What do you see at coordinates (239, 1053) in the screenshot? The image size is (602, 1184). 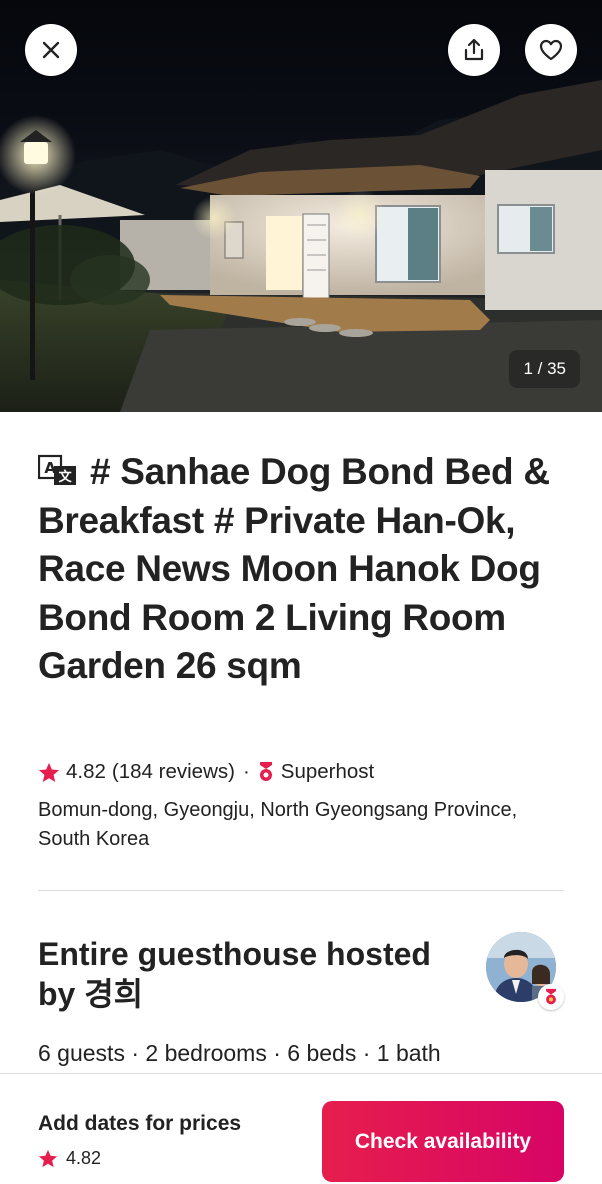 I see `listing-facts: 6 guests · 2 bedrooms · 6 beds · 1 bath` at bounding box center [239, 1053].